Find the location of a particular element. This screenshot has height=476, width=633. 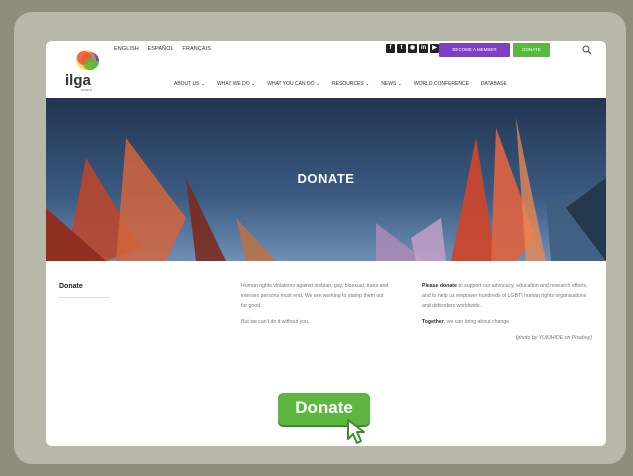

appeal-text-2: , we can bring about change. is located at coordinates (477, 322).